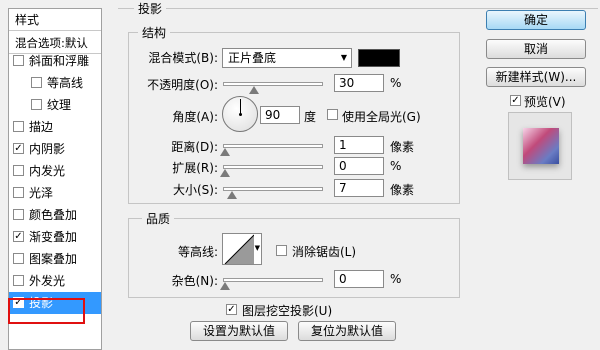  I want to click on contour-label: 等高线:, so click(197, 252).